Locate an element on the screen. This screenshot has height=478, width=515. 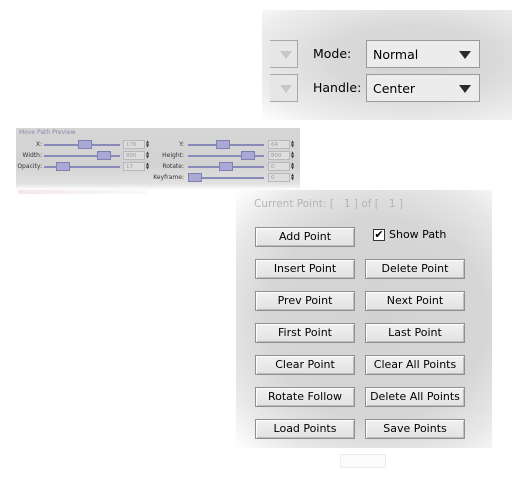
width-input: 800 is located at coordinates (134, 155).